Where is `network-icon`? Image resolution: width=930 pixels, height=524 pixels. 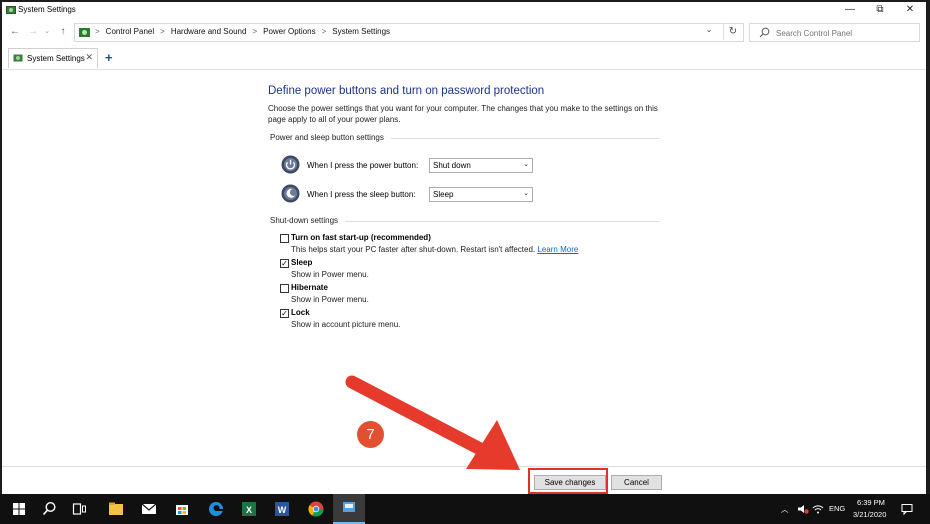 network-icon is located at coordinates (818, 509).